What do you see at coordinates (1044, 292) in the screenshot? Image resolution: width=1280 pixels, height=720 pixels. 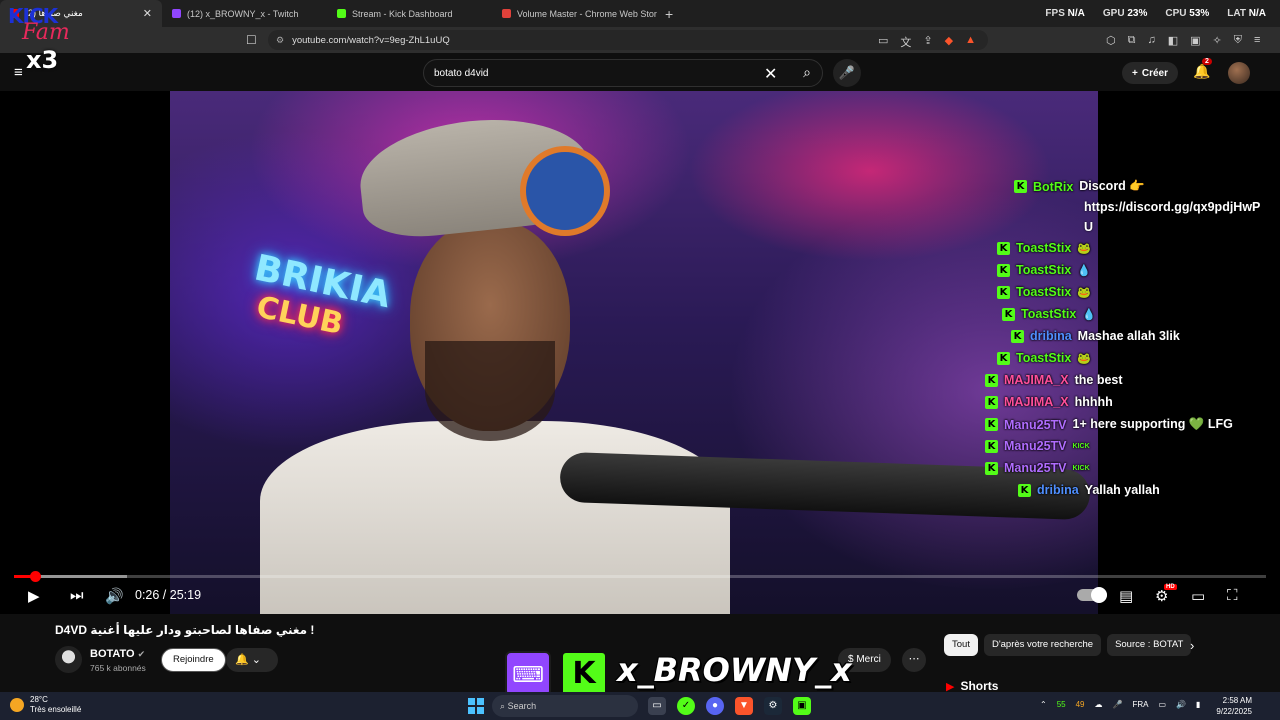 I see `chat-message: K ToastStix 🐸` at bounding box center [1044, 292].